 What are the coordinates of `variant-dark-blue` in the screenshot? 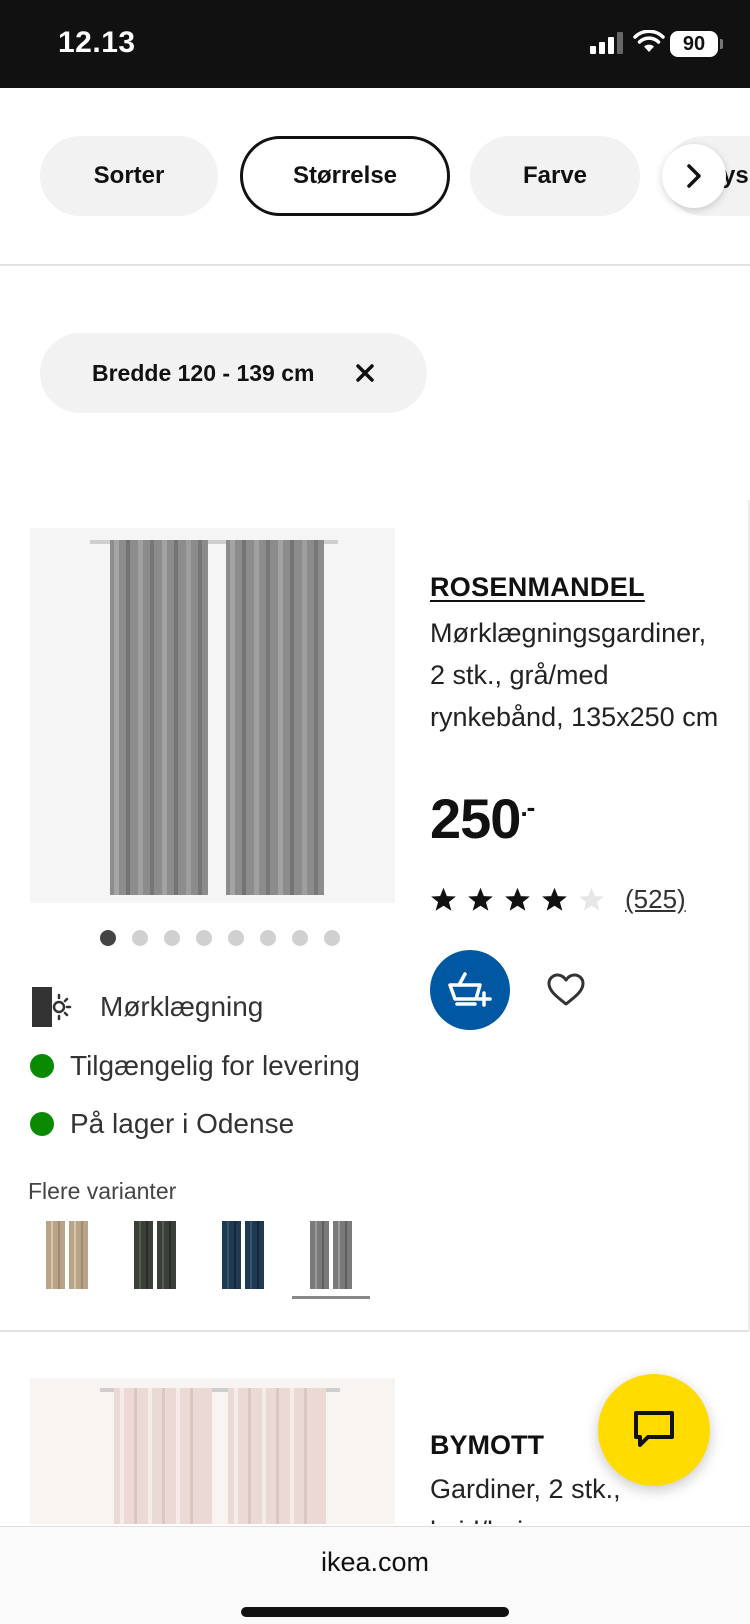 It's located at (243, 1257).